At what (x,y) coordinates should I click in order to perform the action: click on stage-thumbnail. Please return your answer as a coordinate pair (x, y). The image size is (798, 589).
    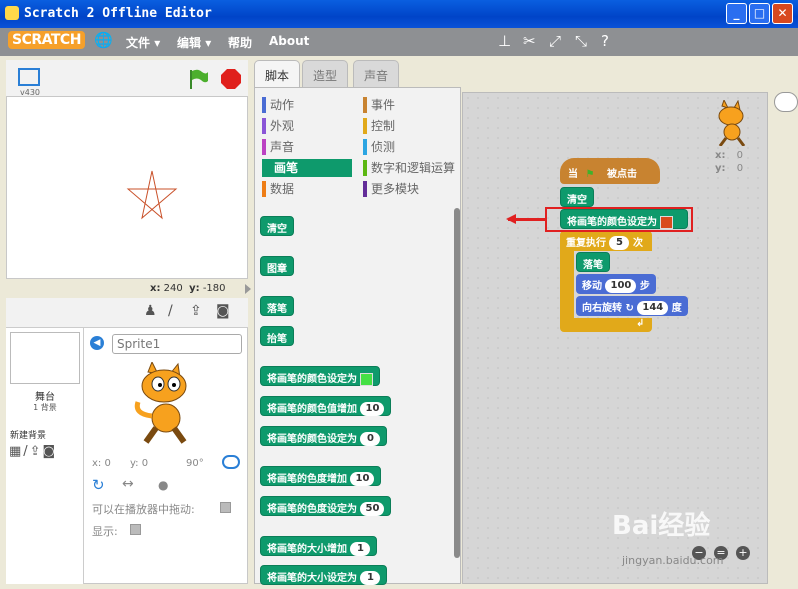
    Looking at the image, I should click on (45, 358).